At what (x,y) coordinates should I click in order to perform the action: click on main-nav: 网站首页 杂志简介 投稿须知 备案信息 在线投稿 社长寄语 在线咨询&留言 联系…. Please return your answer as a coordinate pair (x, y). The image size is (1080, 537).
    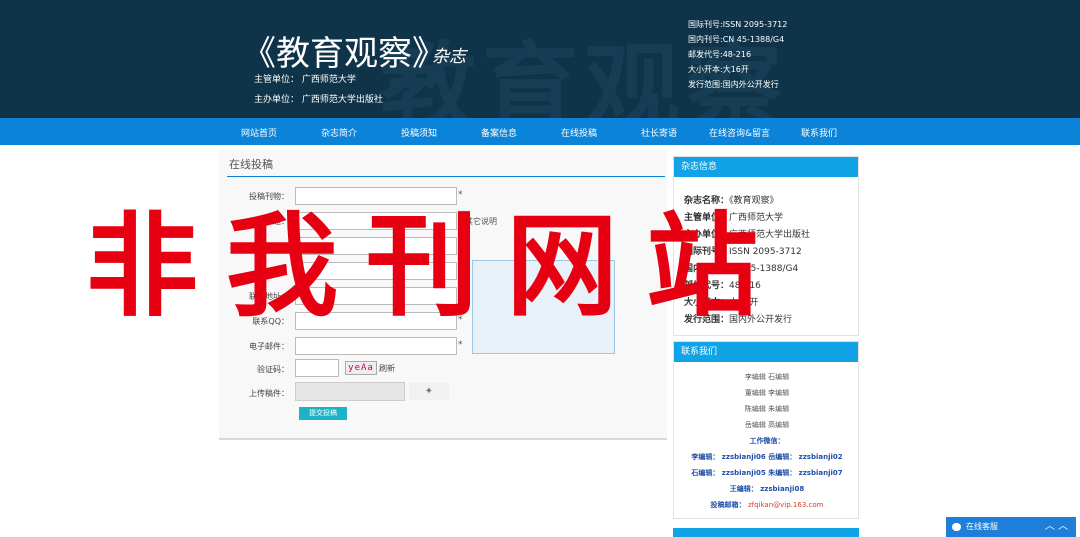
    Looking at the image, I should click on (540, 131).